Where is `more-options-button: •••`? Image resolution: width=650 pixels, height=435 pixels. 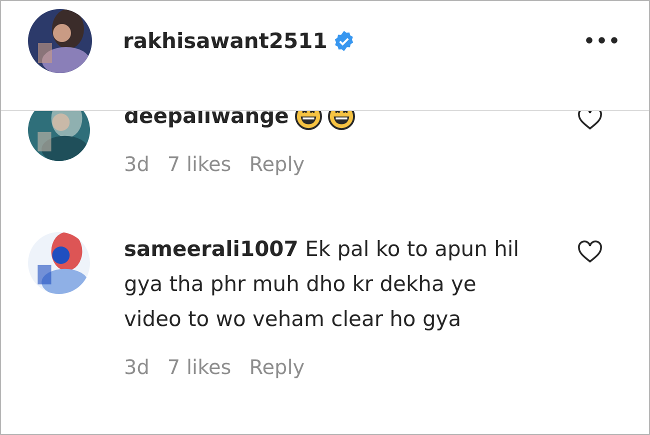 more-options-button: ••• is located at coordinates (602, 41).